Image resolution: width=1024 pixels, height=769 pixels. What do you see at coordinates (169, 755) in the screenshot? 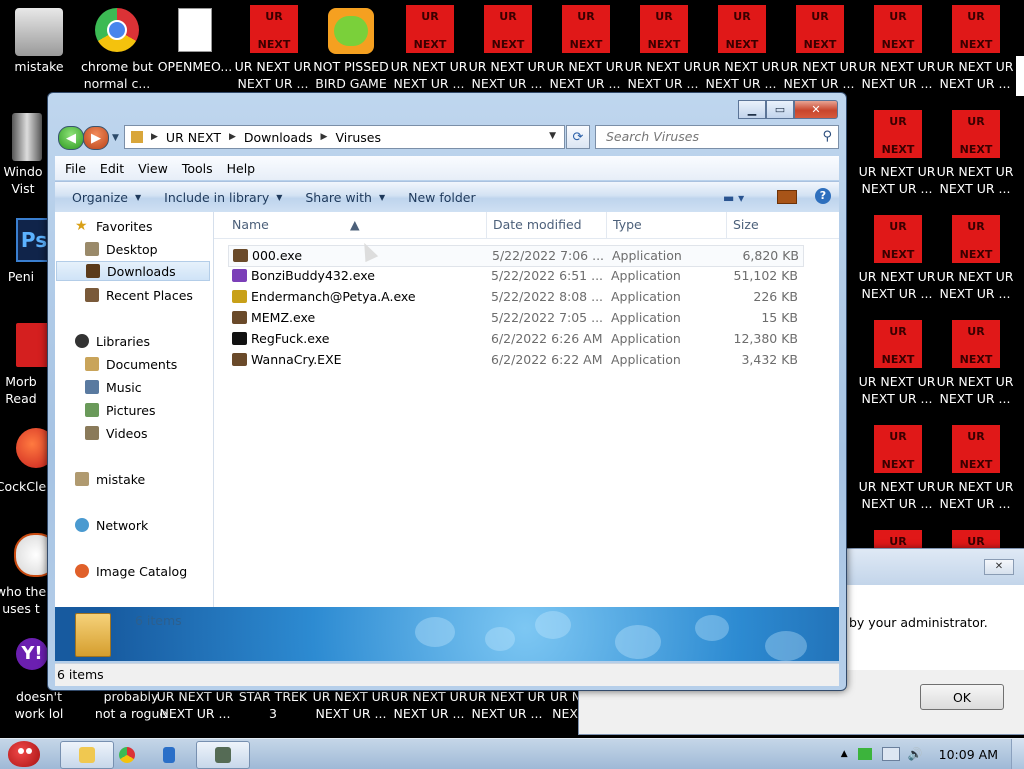
I see `taskbar-app-button` at bounding box center [169, 755].